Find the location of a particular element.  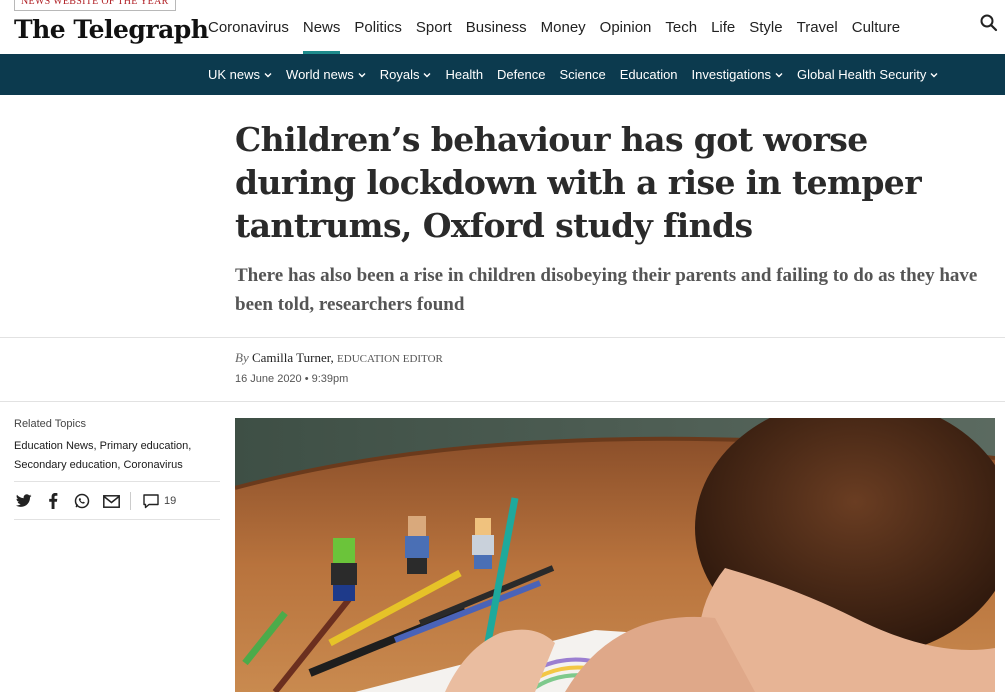

author-name: Camilla Turner, is located at coordinates (293, 357).